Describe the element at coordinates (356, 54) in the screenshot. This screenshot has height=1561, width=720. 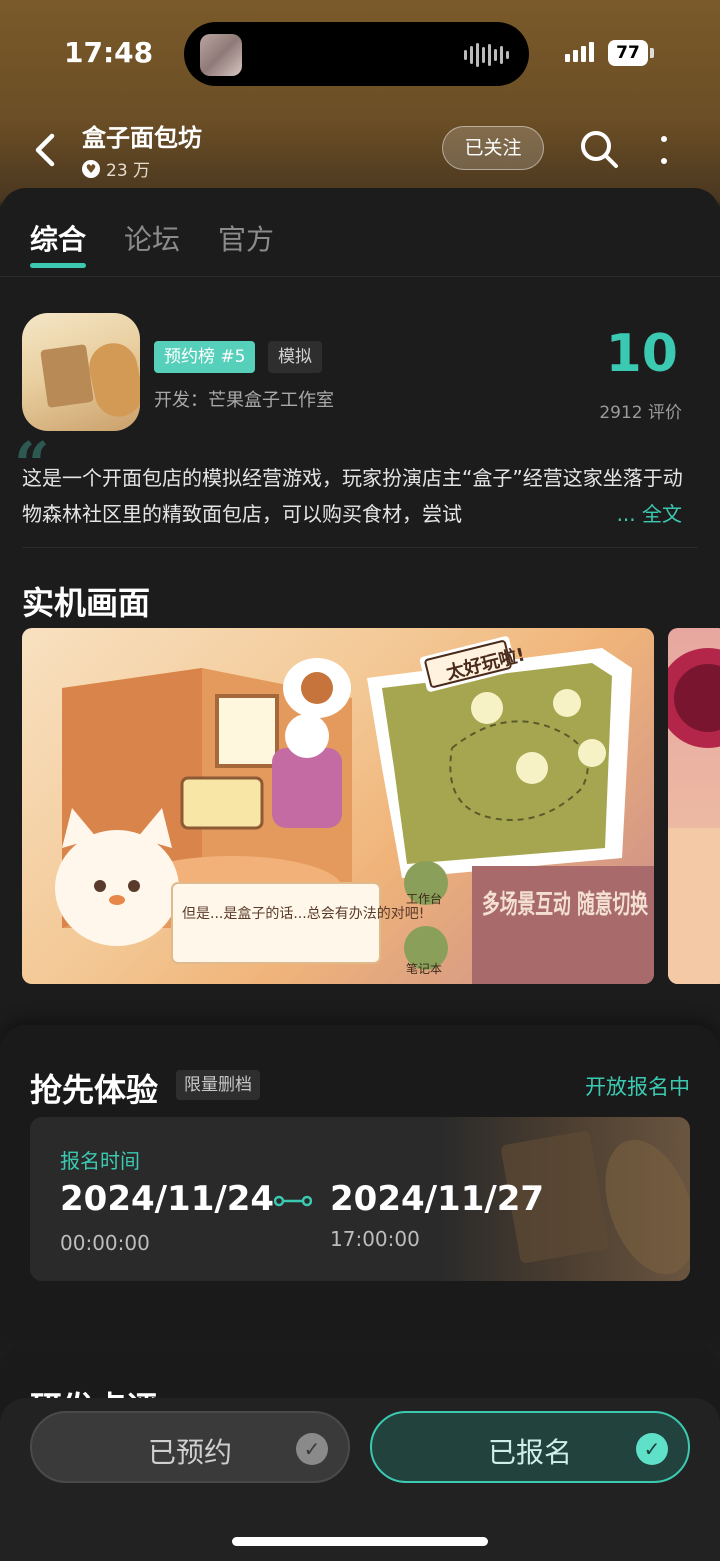
I see `dynamic-island` at that location.